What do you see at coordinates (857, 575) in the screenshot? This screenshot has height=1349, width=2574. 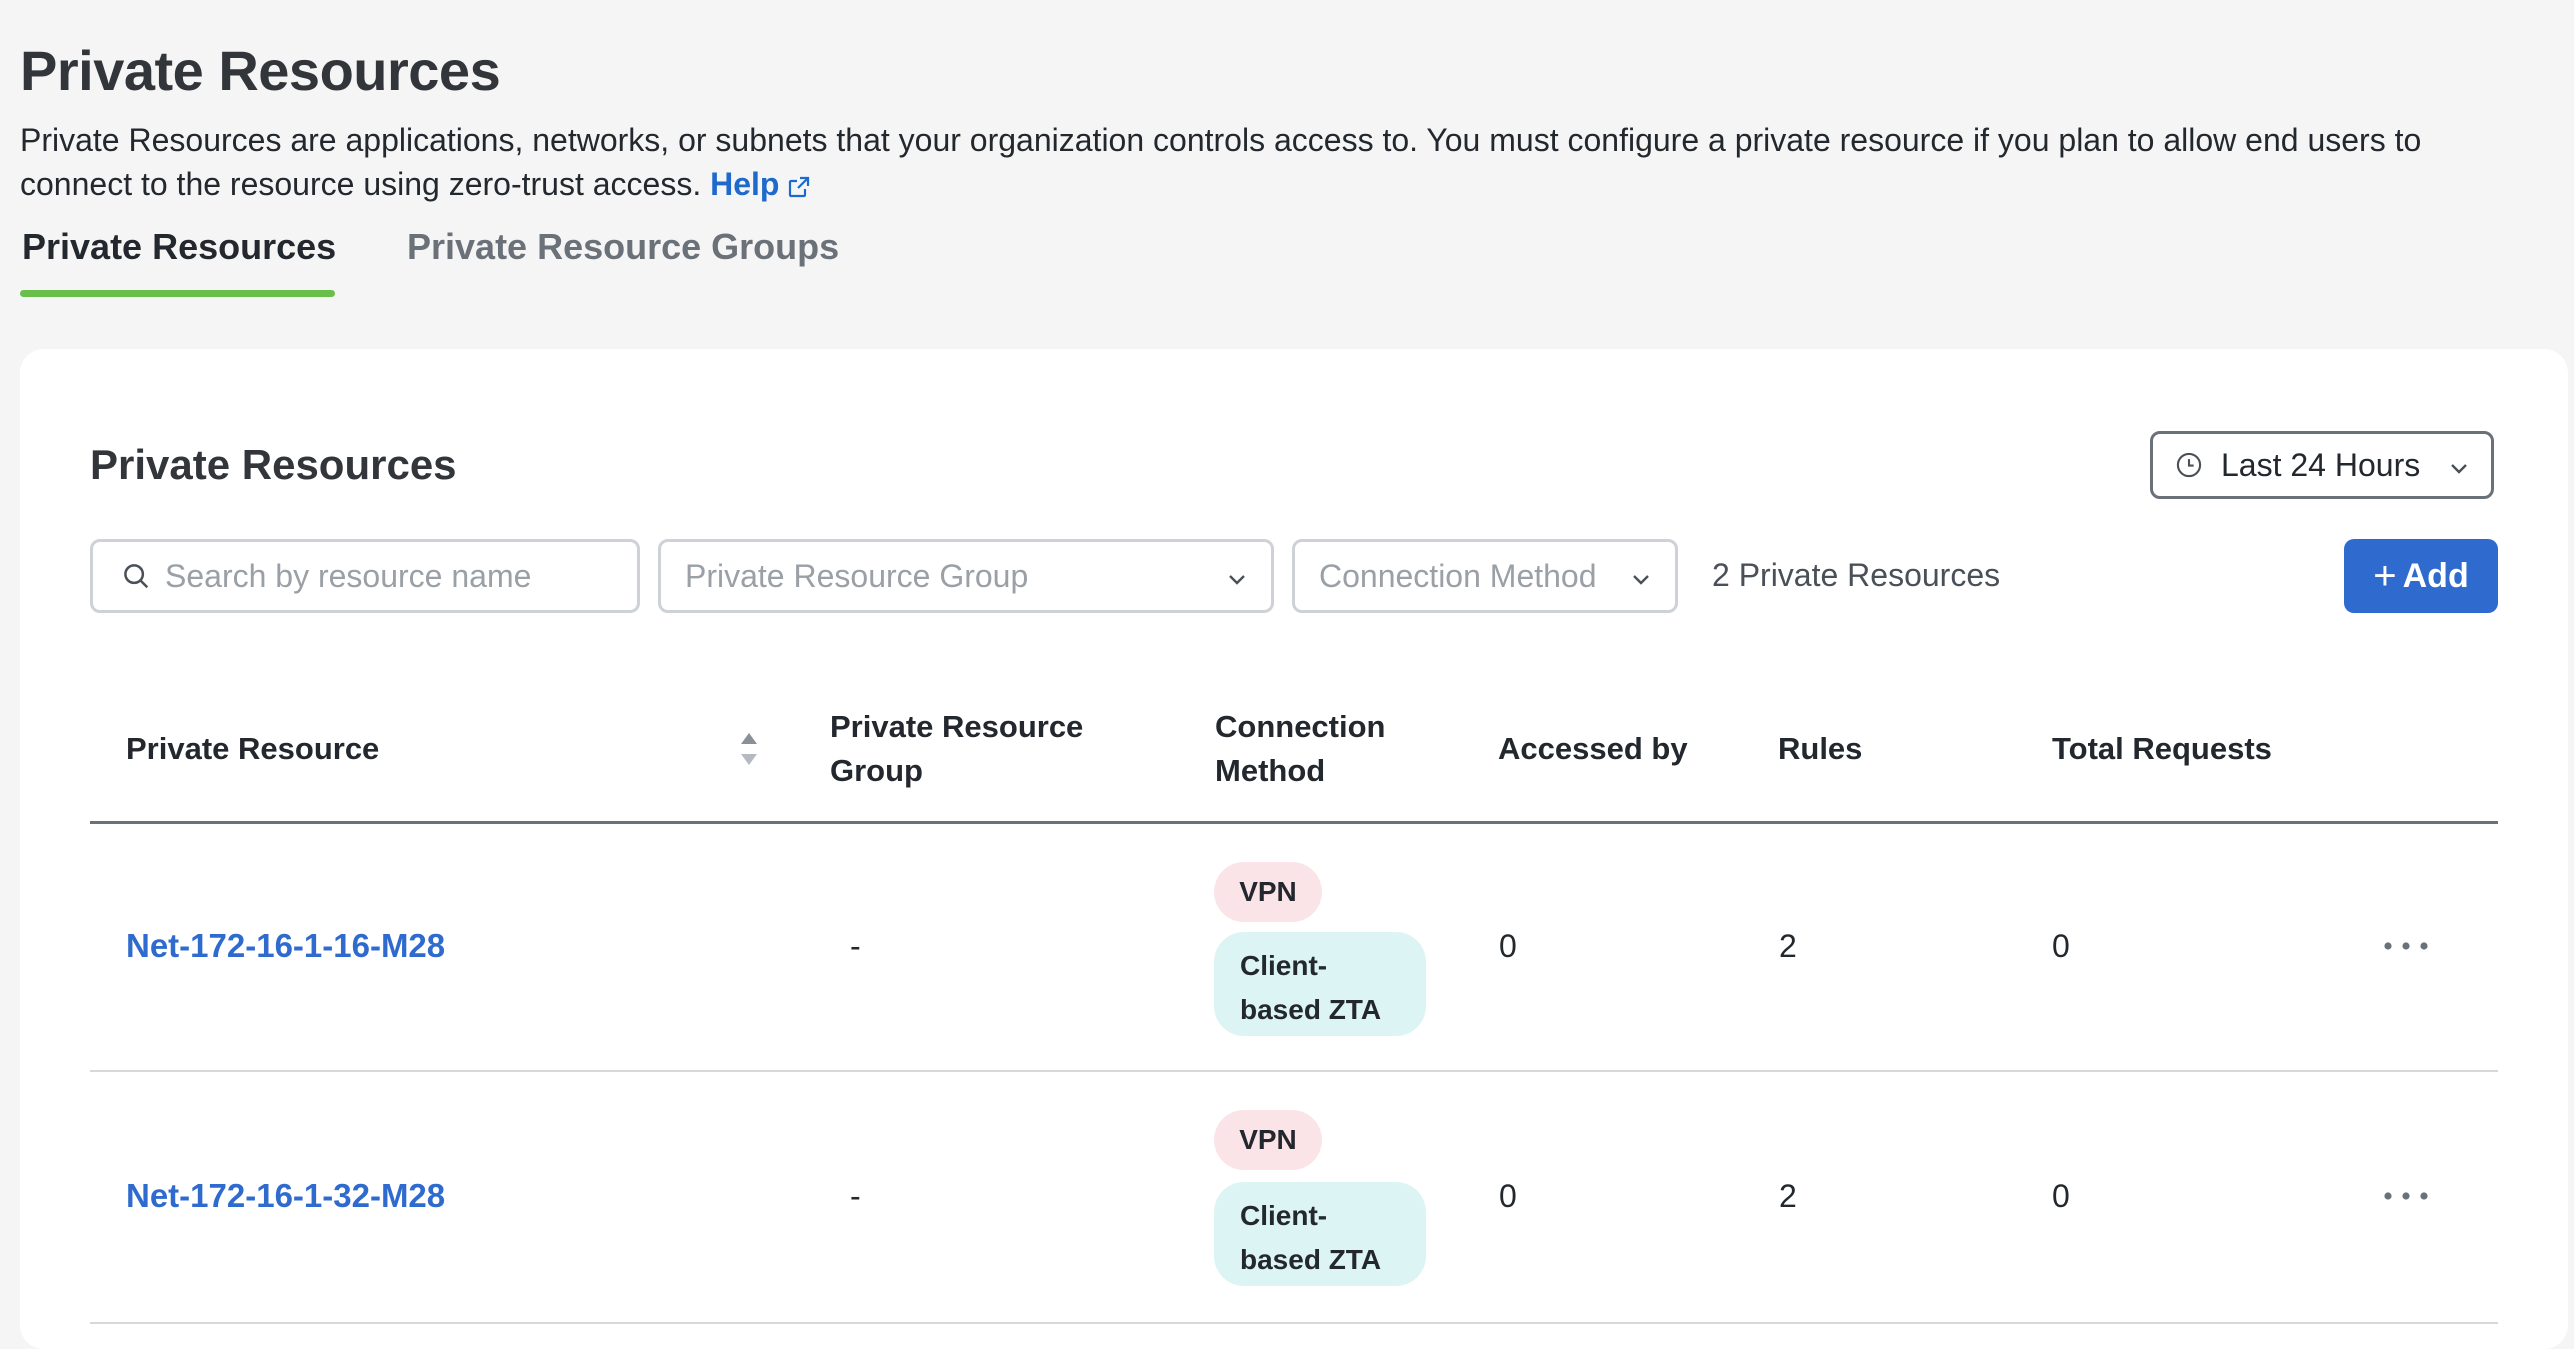 I see `group-filter-placeholder: Private Resource Group` at bounding box center [857, 575].